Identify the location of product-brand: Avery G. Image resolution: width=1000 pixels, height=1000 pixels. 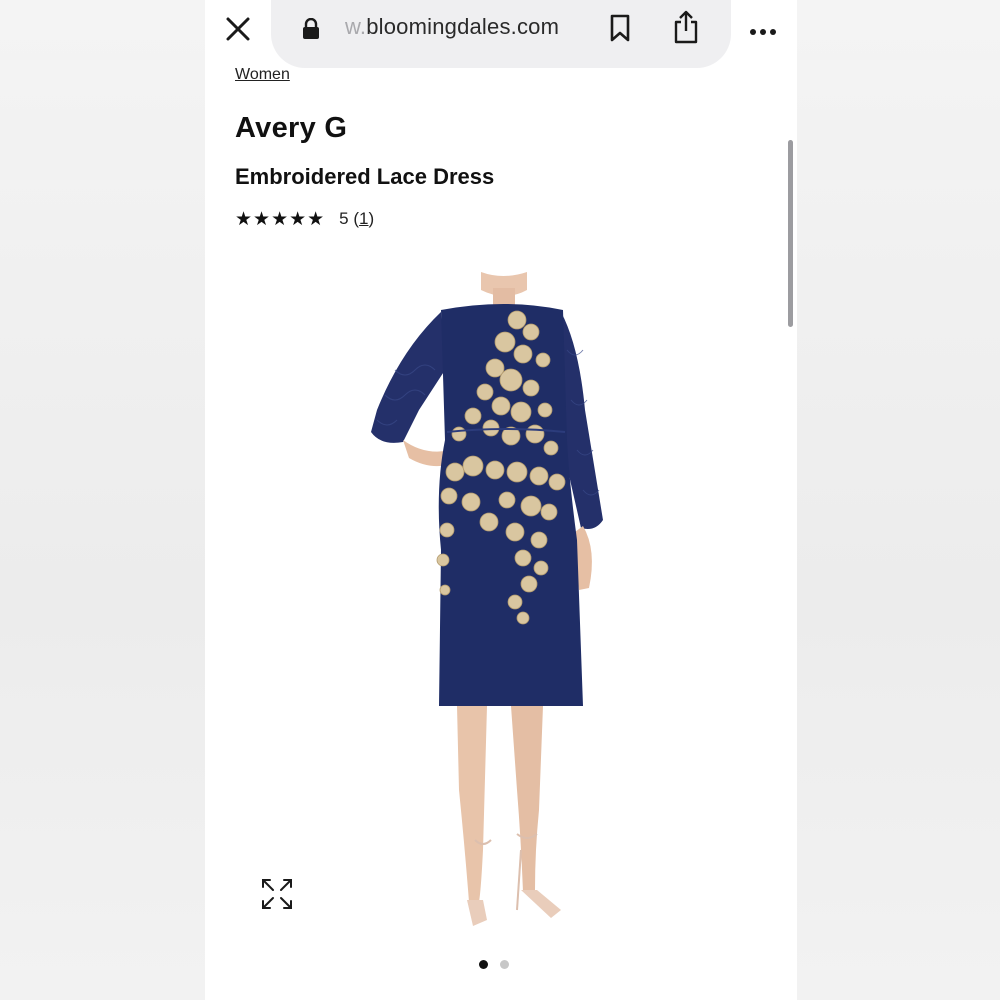
(291, 128).